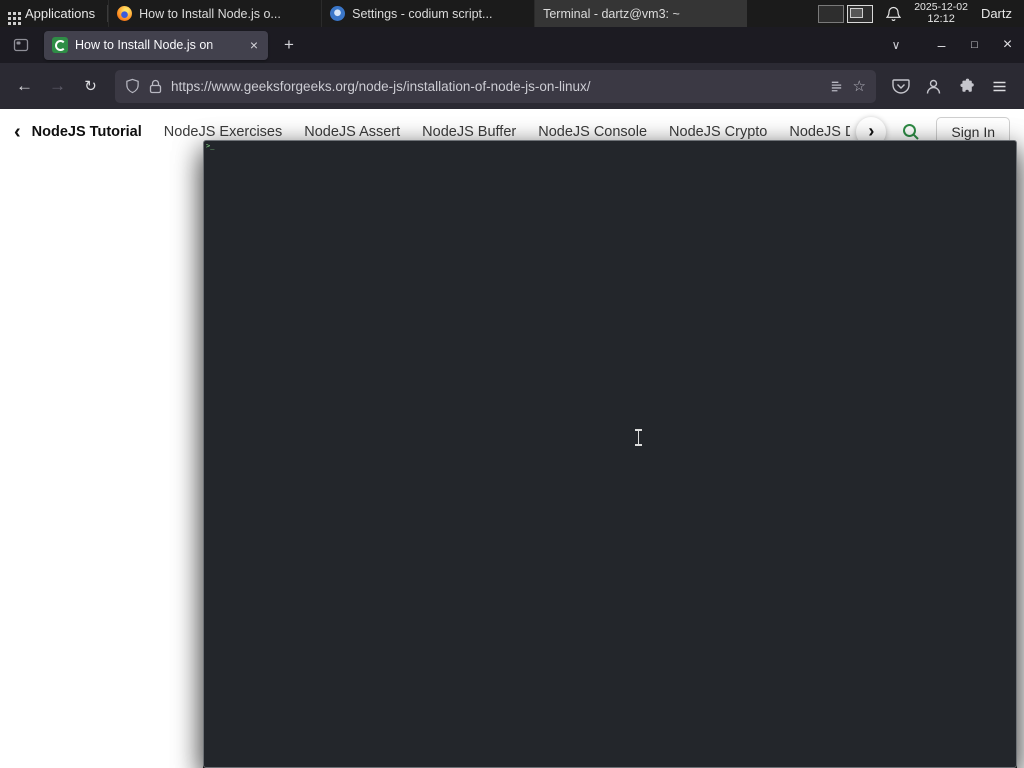  Describe the element at coordinates (57, 86) in the screenshot. I see `forward-button: →` at that location.